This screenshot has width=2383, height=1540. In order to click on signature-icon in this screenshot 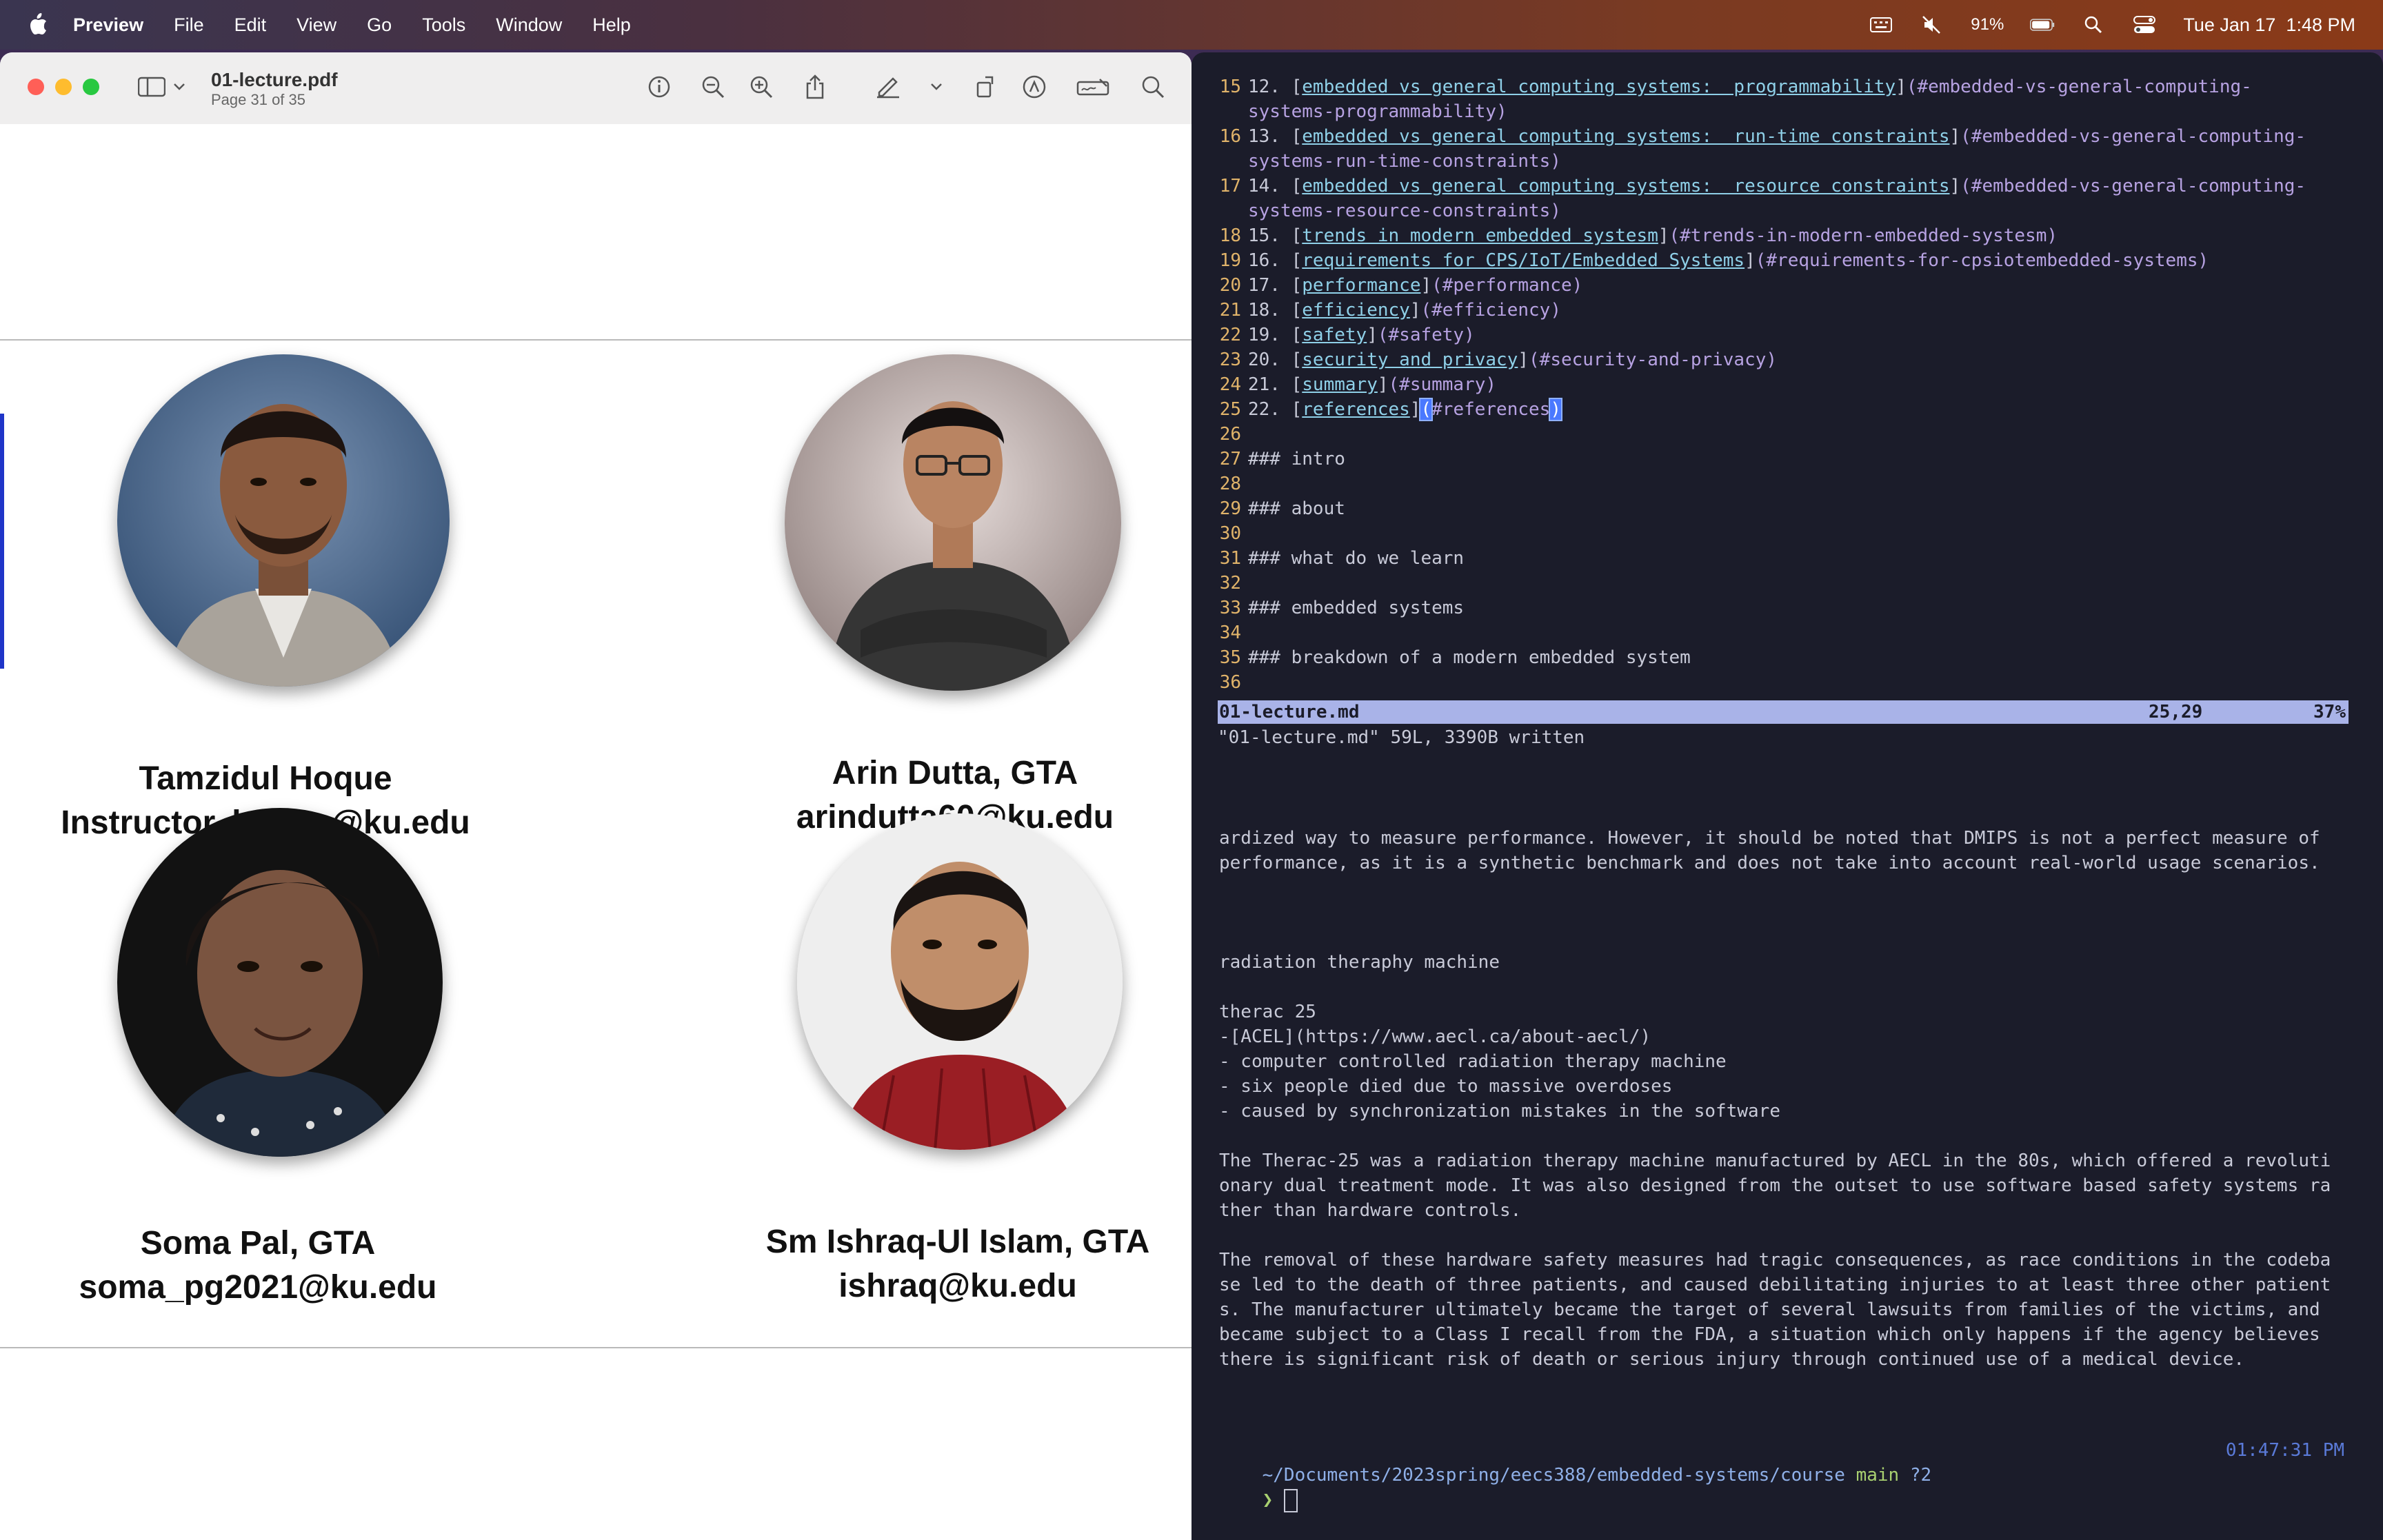, I will do `click(1093, 87)`.